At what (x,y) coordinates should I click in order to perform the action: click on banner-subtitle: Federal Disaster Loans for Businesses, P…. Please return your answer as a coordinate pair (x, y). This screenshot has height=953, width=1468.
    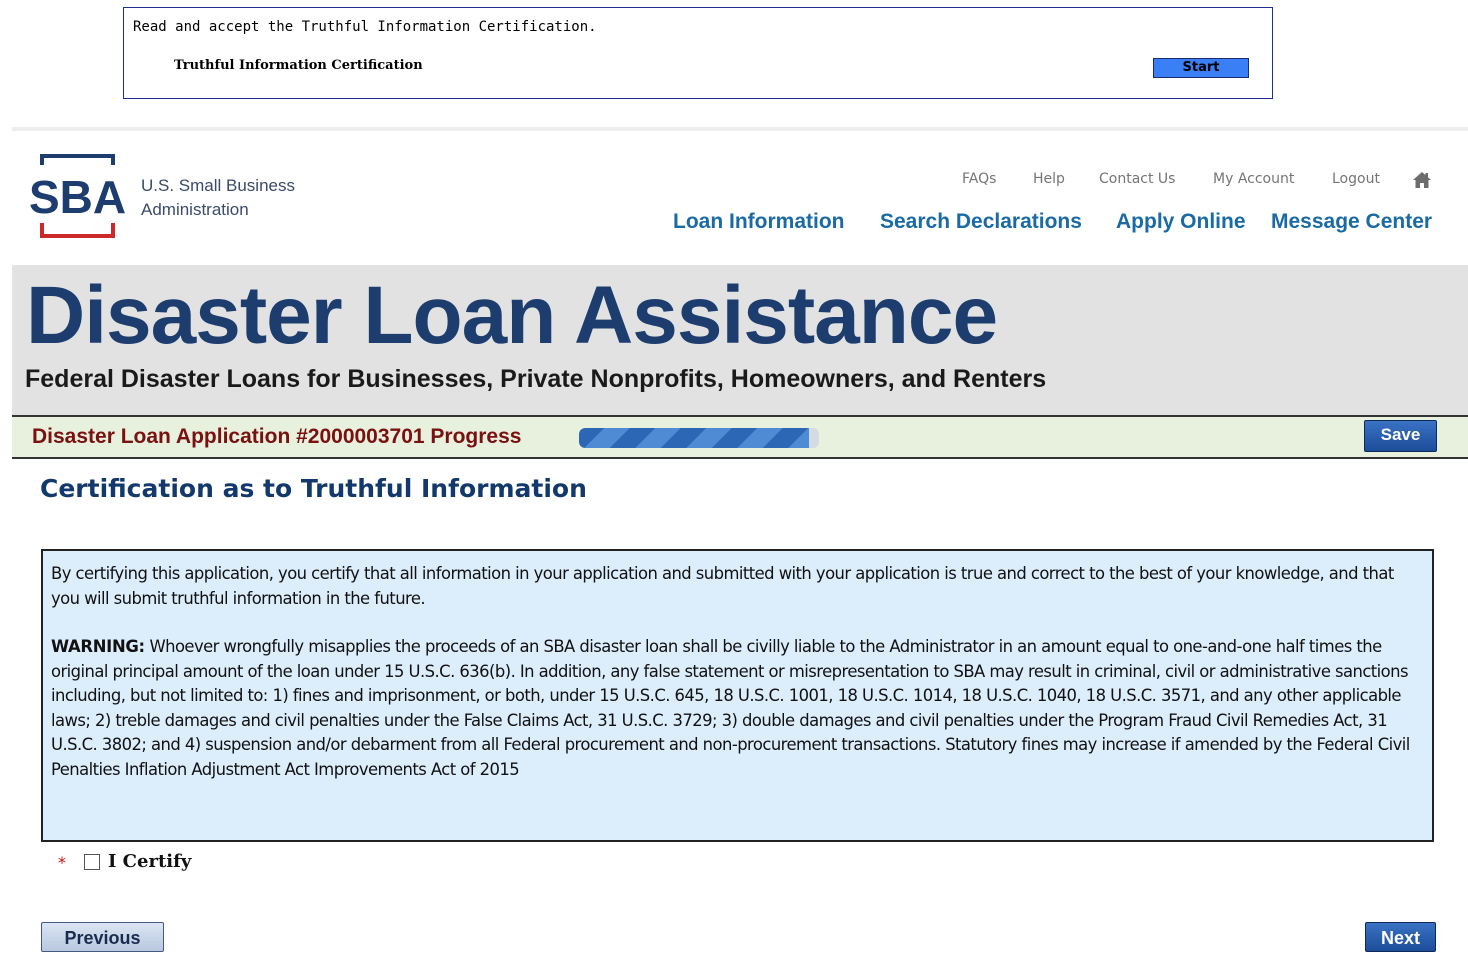
    Looking at the image, I should click on (536, 379).